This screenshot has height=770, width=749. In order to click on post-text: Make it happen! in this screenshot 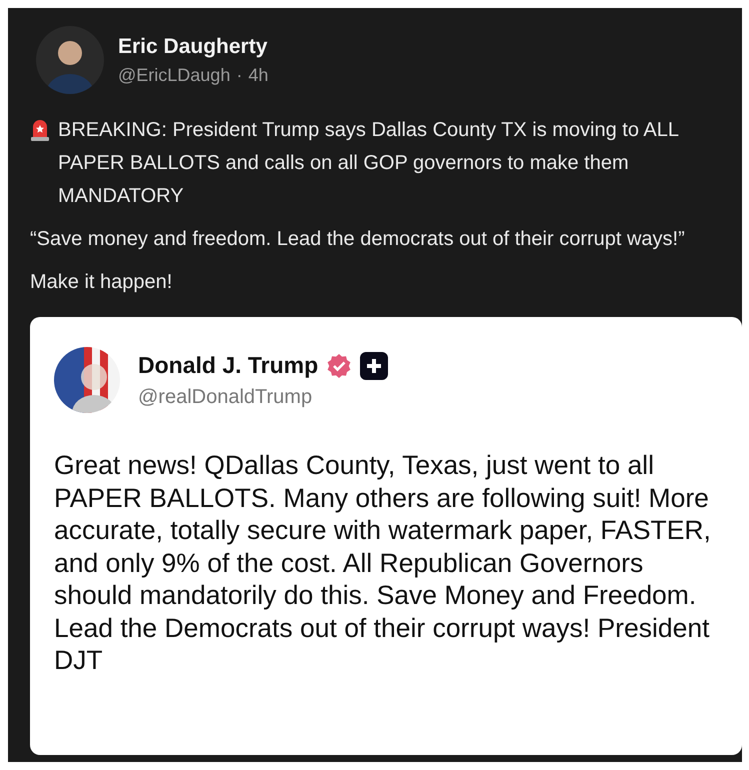, I will do `click(102, 282)`.